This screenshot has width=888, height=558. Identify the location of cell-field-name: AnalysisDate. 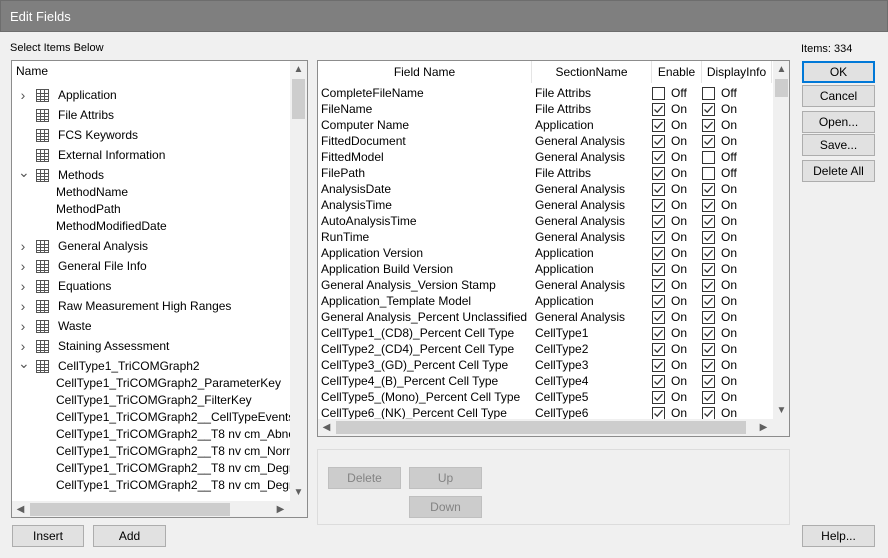
(426, 189).